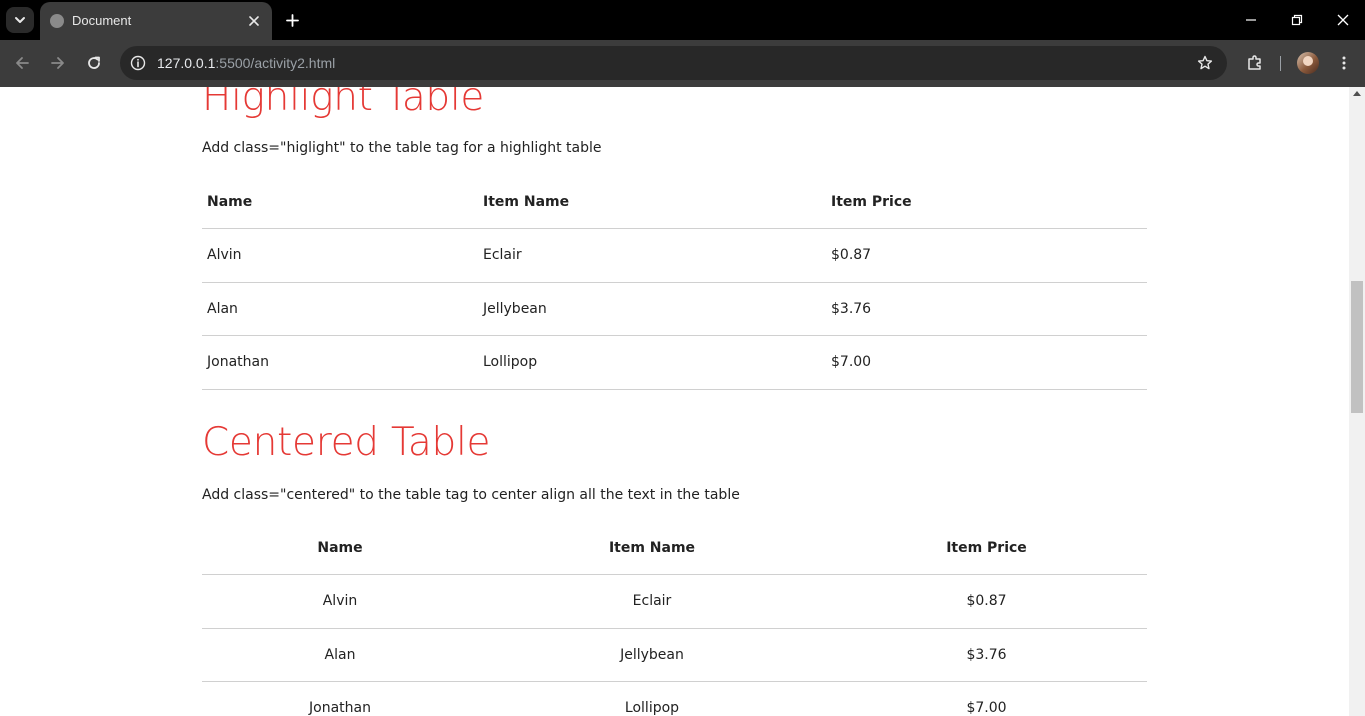 The width and height of the screenshot is (1365, 716). Describe the element at coordinates (138, 63) in the screenshot. I see `site-info-icon` at that location.